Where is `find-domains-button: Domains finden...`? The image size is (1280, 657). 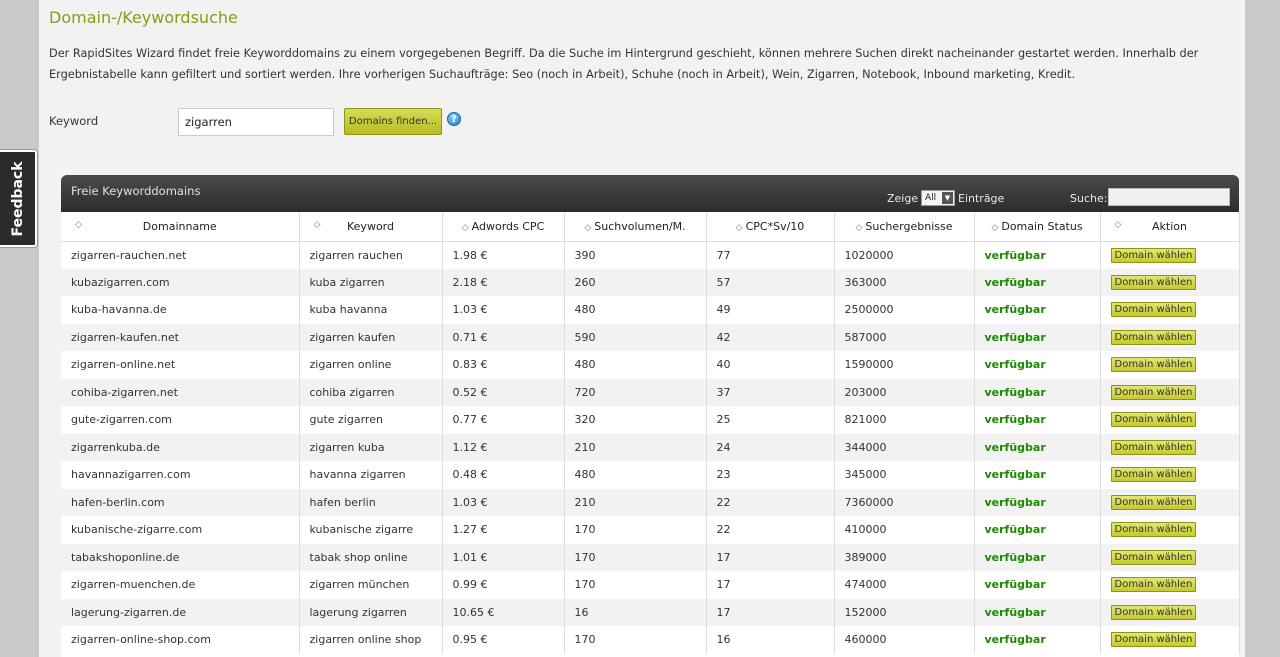
find-domains-button: Domains finden... is located at coordinates (393, 121).